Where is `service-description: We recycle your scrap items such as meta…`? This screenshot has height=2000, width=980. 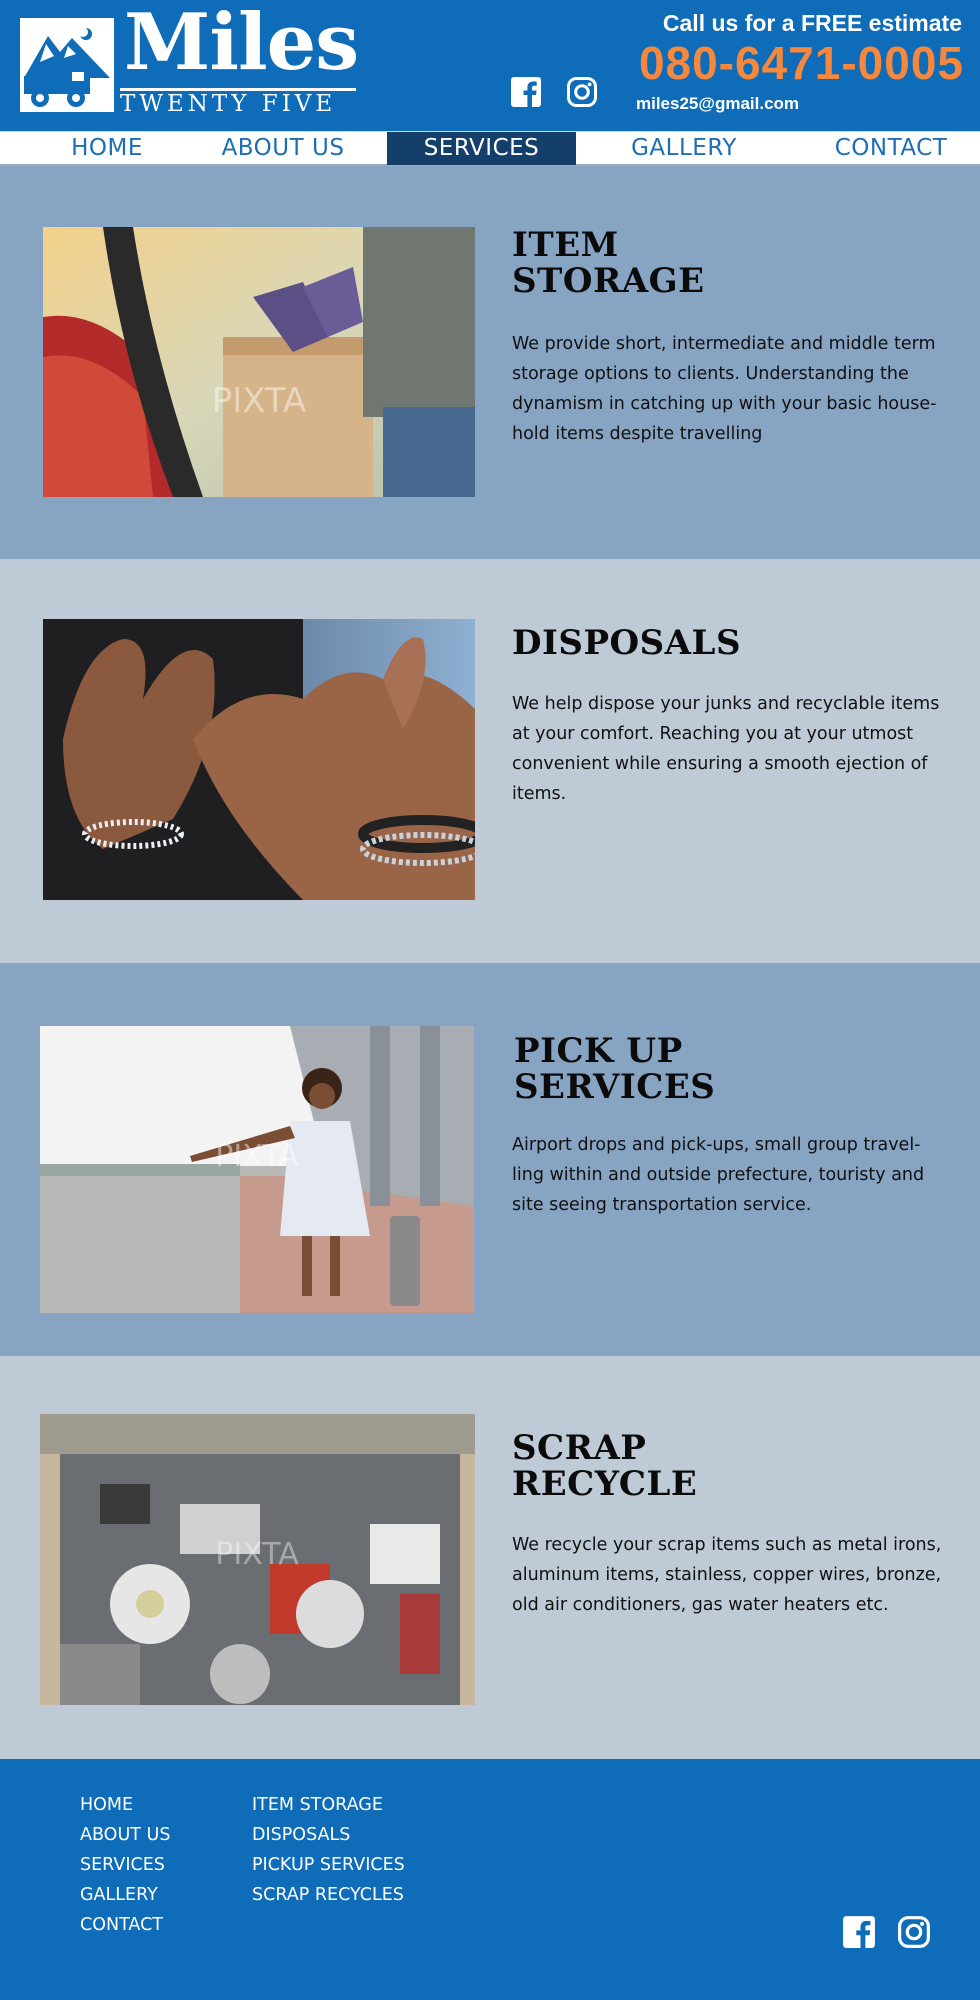
service-description: We recycle your scrap items such as meta… is located at coordinates (727, 1575).